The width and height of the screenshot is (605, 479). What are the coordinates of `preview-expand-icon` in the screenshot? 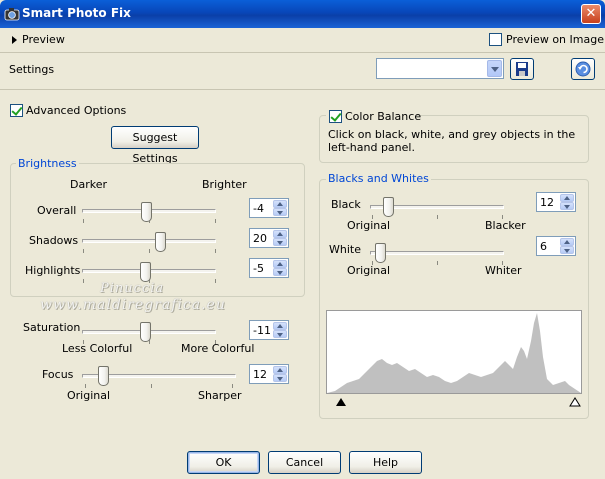 It's located at (14, 40).